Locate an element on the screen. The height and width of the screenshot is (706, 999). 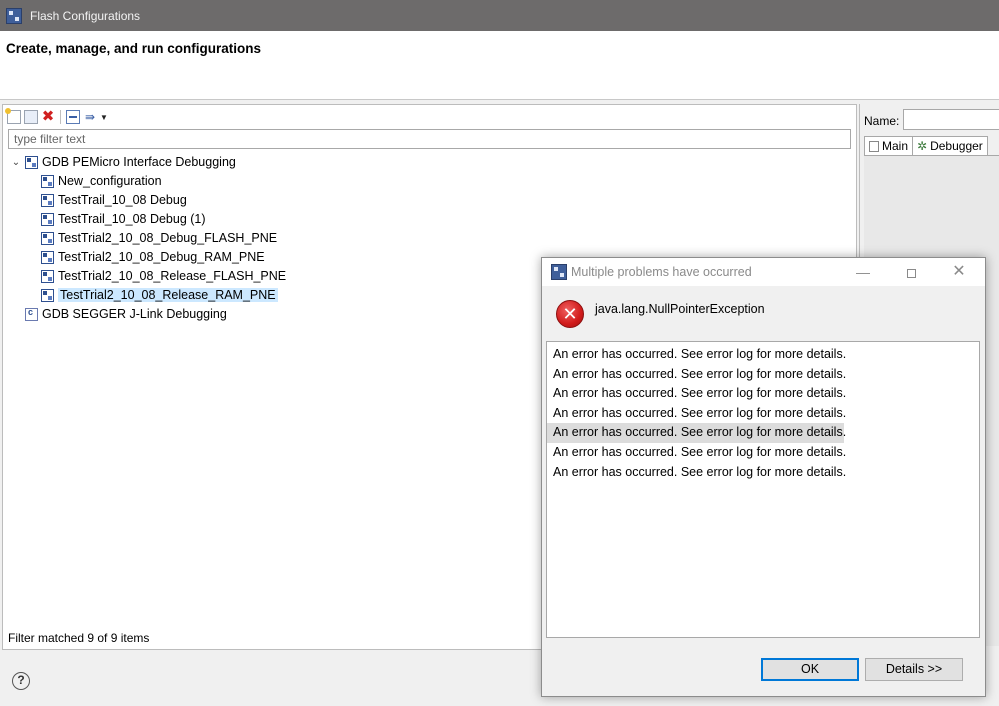
tree-item-new-configuration: New_configuration is located at coordinates (101, 181).